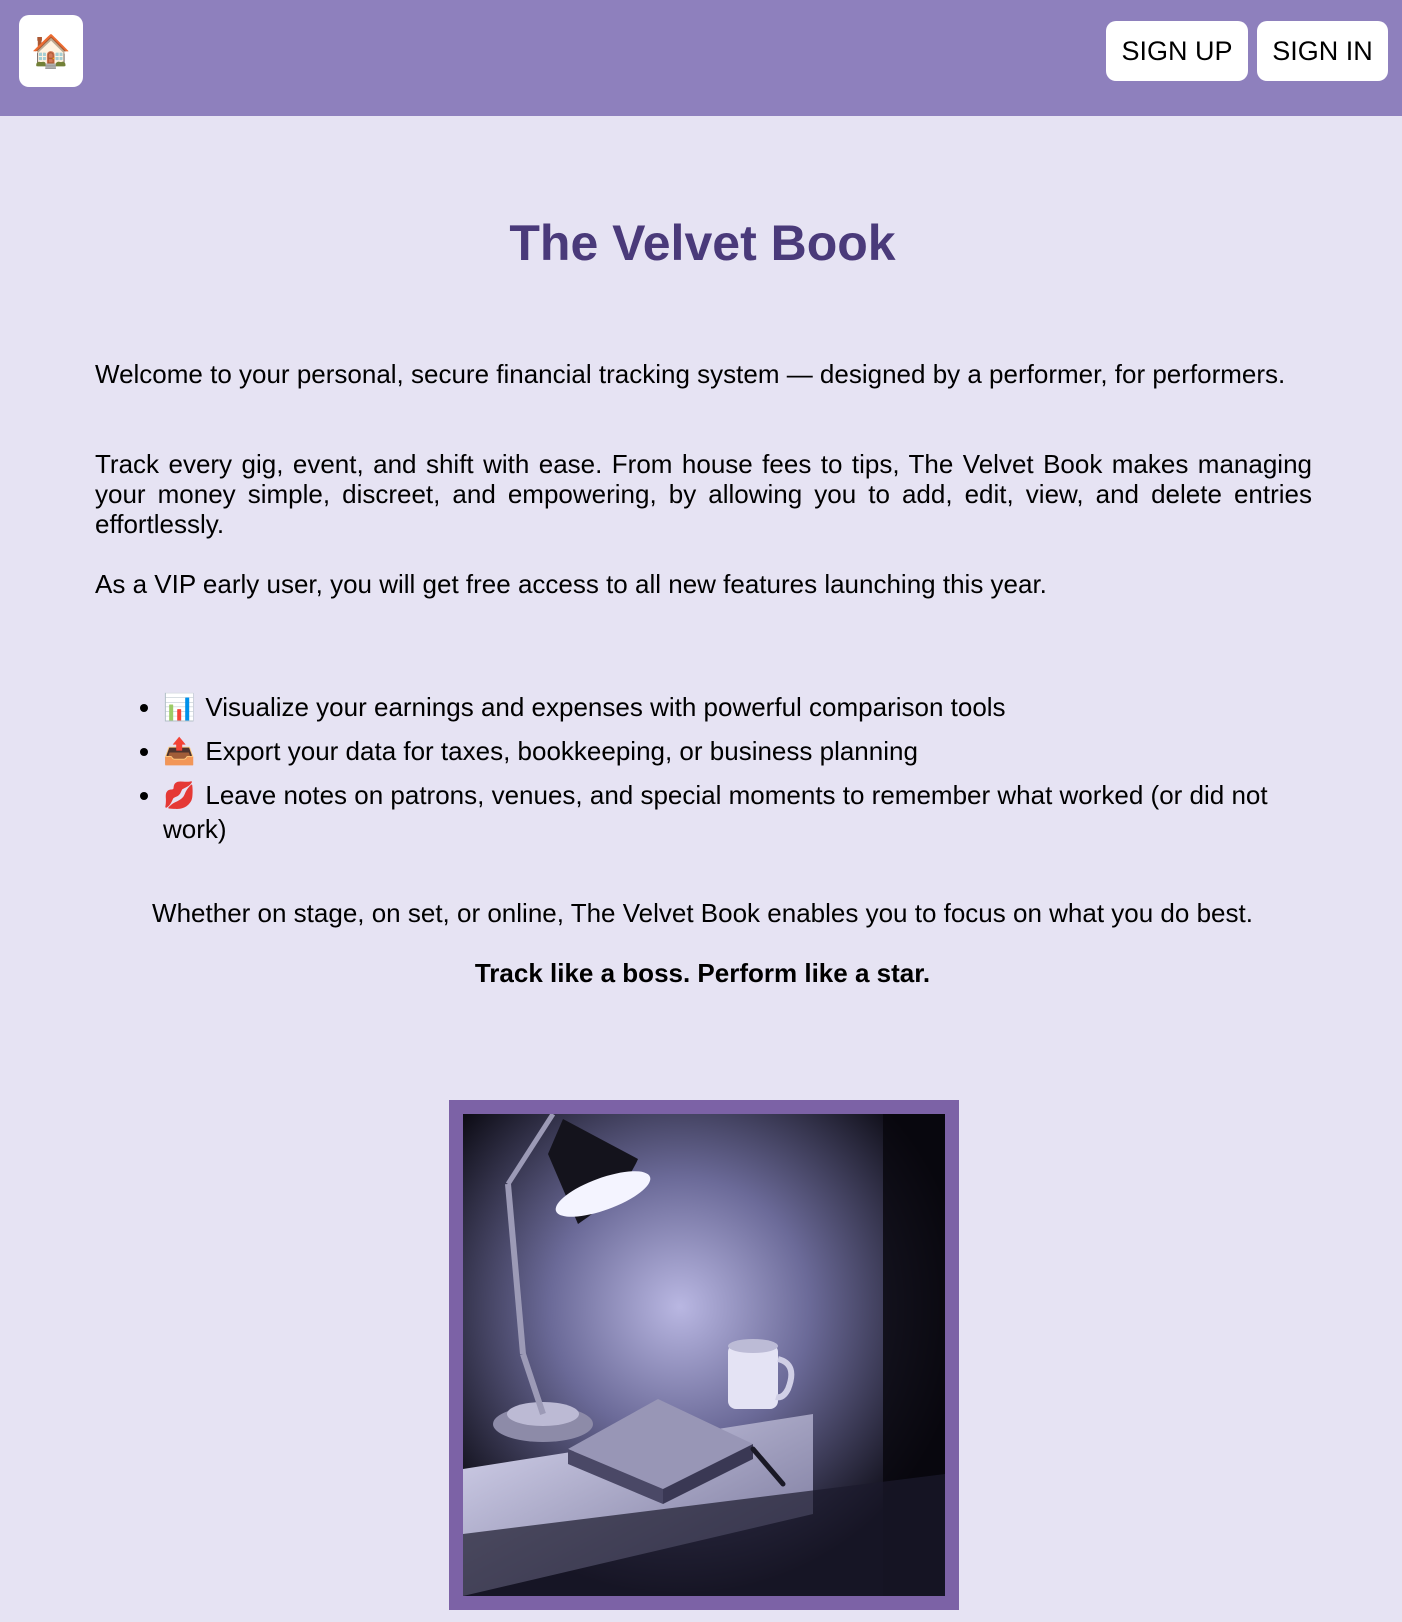 This screenshot has width=1402, height=1622. I want to click on desk-lamp-photo, so click(704, 1355).